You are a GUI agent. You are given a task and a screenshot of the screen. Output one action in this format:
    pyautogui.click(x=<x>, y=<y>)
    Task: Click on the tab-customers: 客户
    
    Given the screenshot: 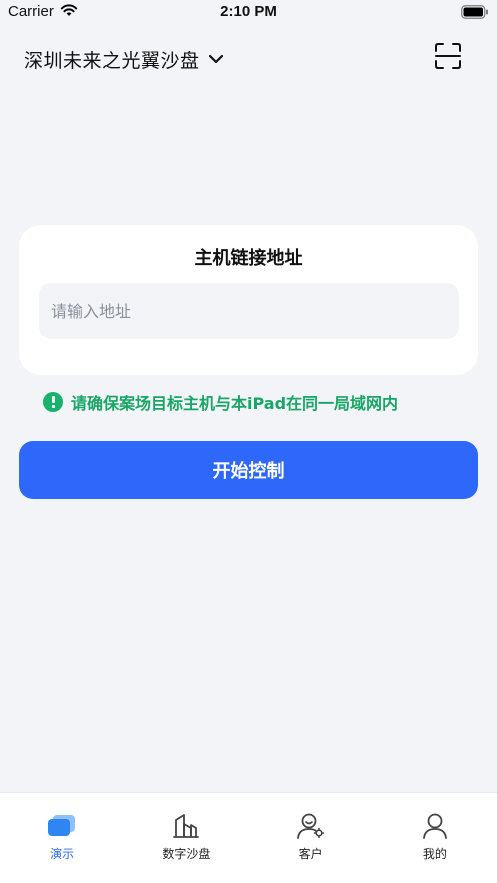 What is the action you would take?
    pyautogui.click(x=311, y=838)
    